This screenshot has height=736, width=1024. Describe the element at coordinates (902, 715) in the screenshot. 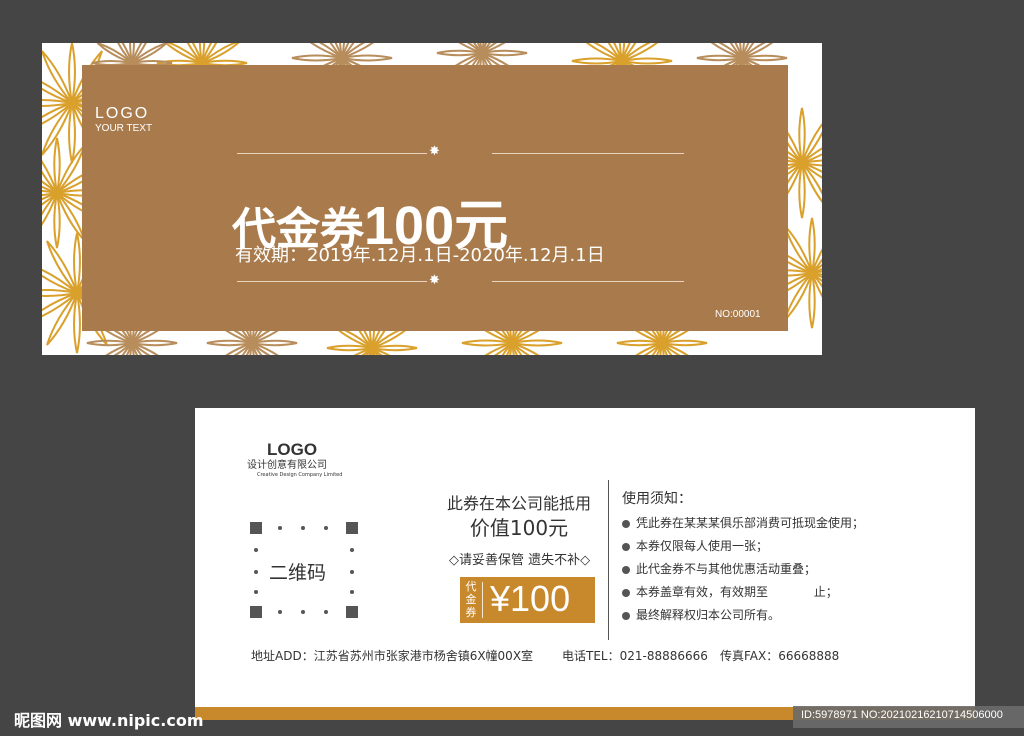

I see `watermark-id: ID:5978971 NO:20210216210714506000` at that location.